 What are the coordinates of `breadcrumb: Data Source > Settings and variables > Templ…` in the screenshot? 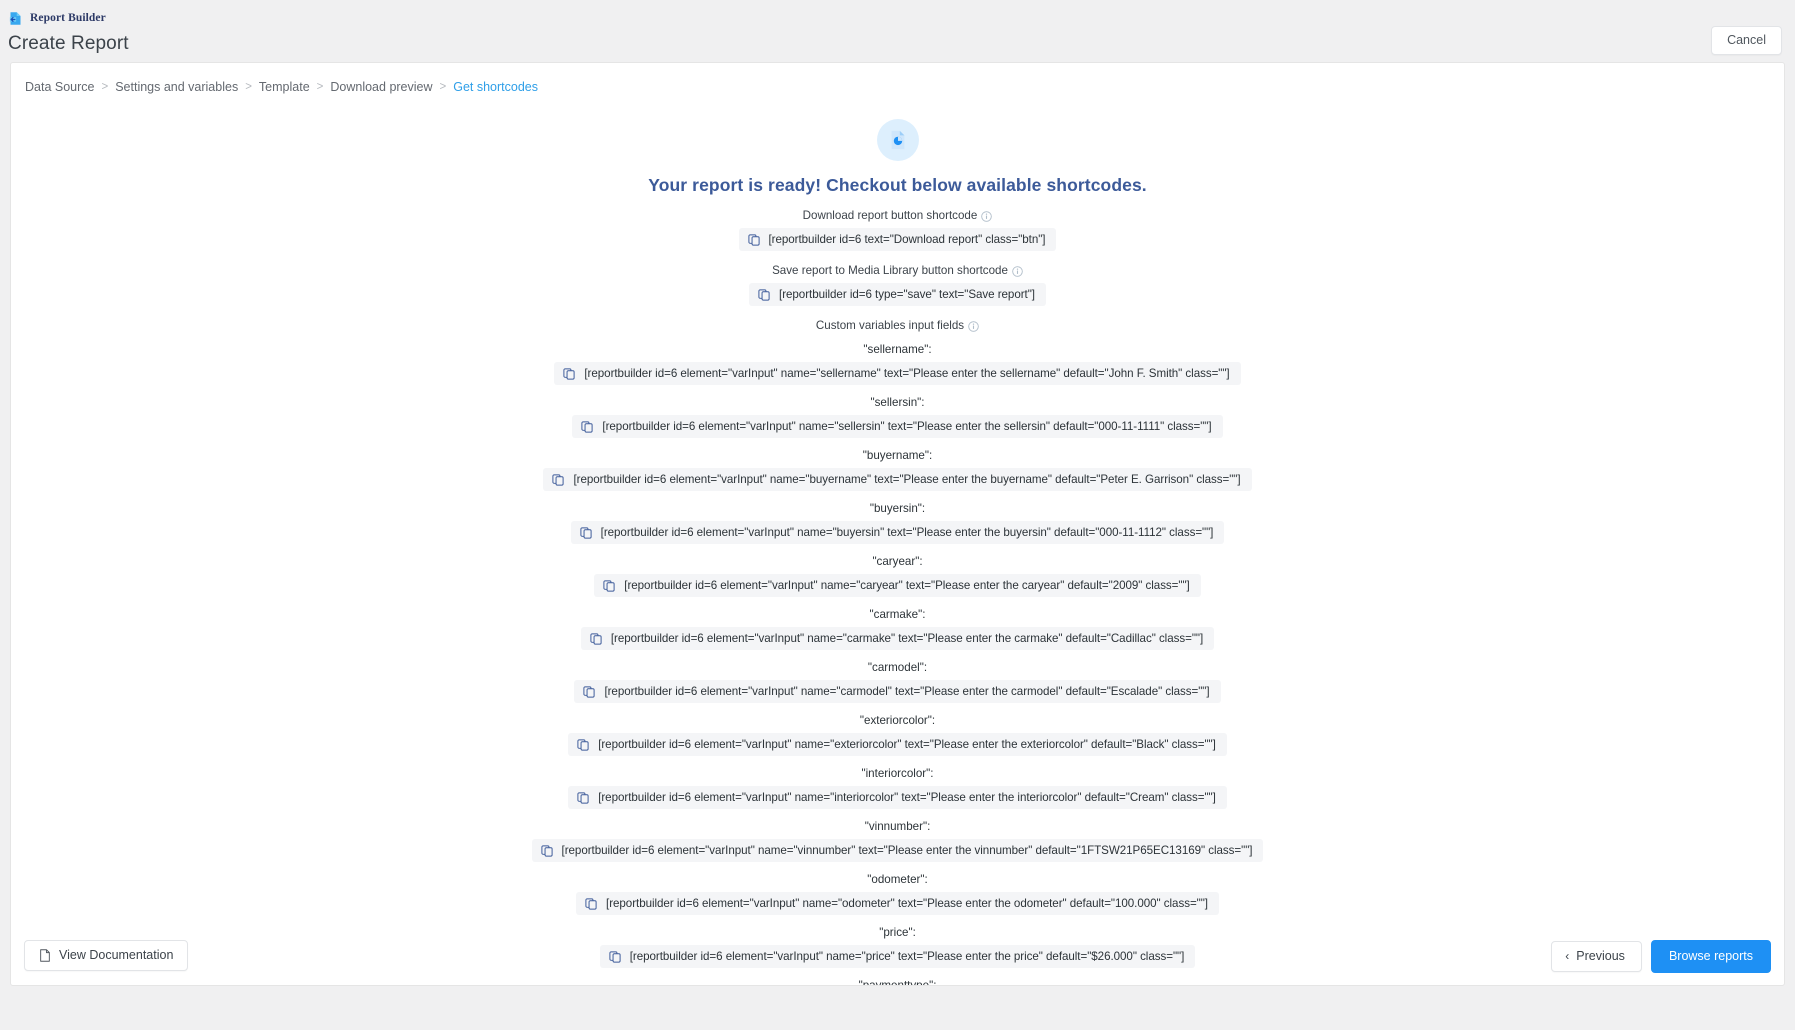 It's located at (897, 78).